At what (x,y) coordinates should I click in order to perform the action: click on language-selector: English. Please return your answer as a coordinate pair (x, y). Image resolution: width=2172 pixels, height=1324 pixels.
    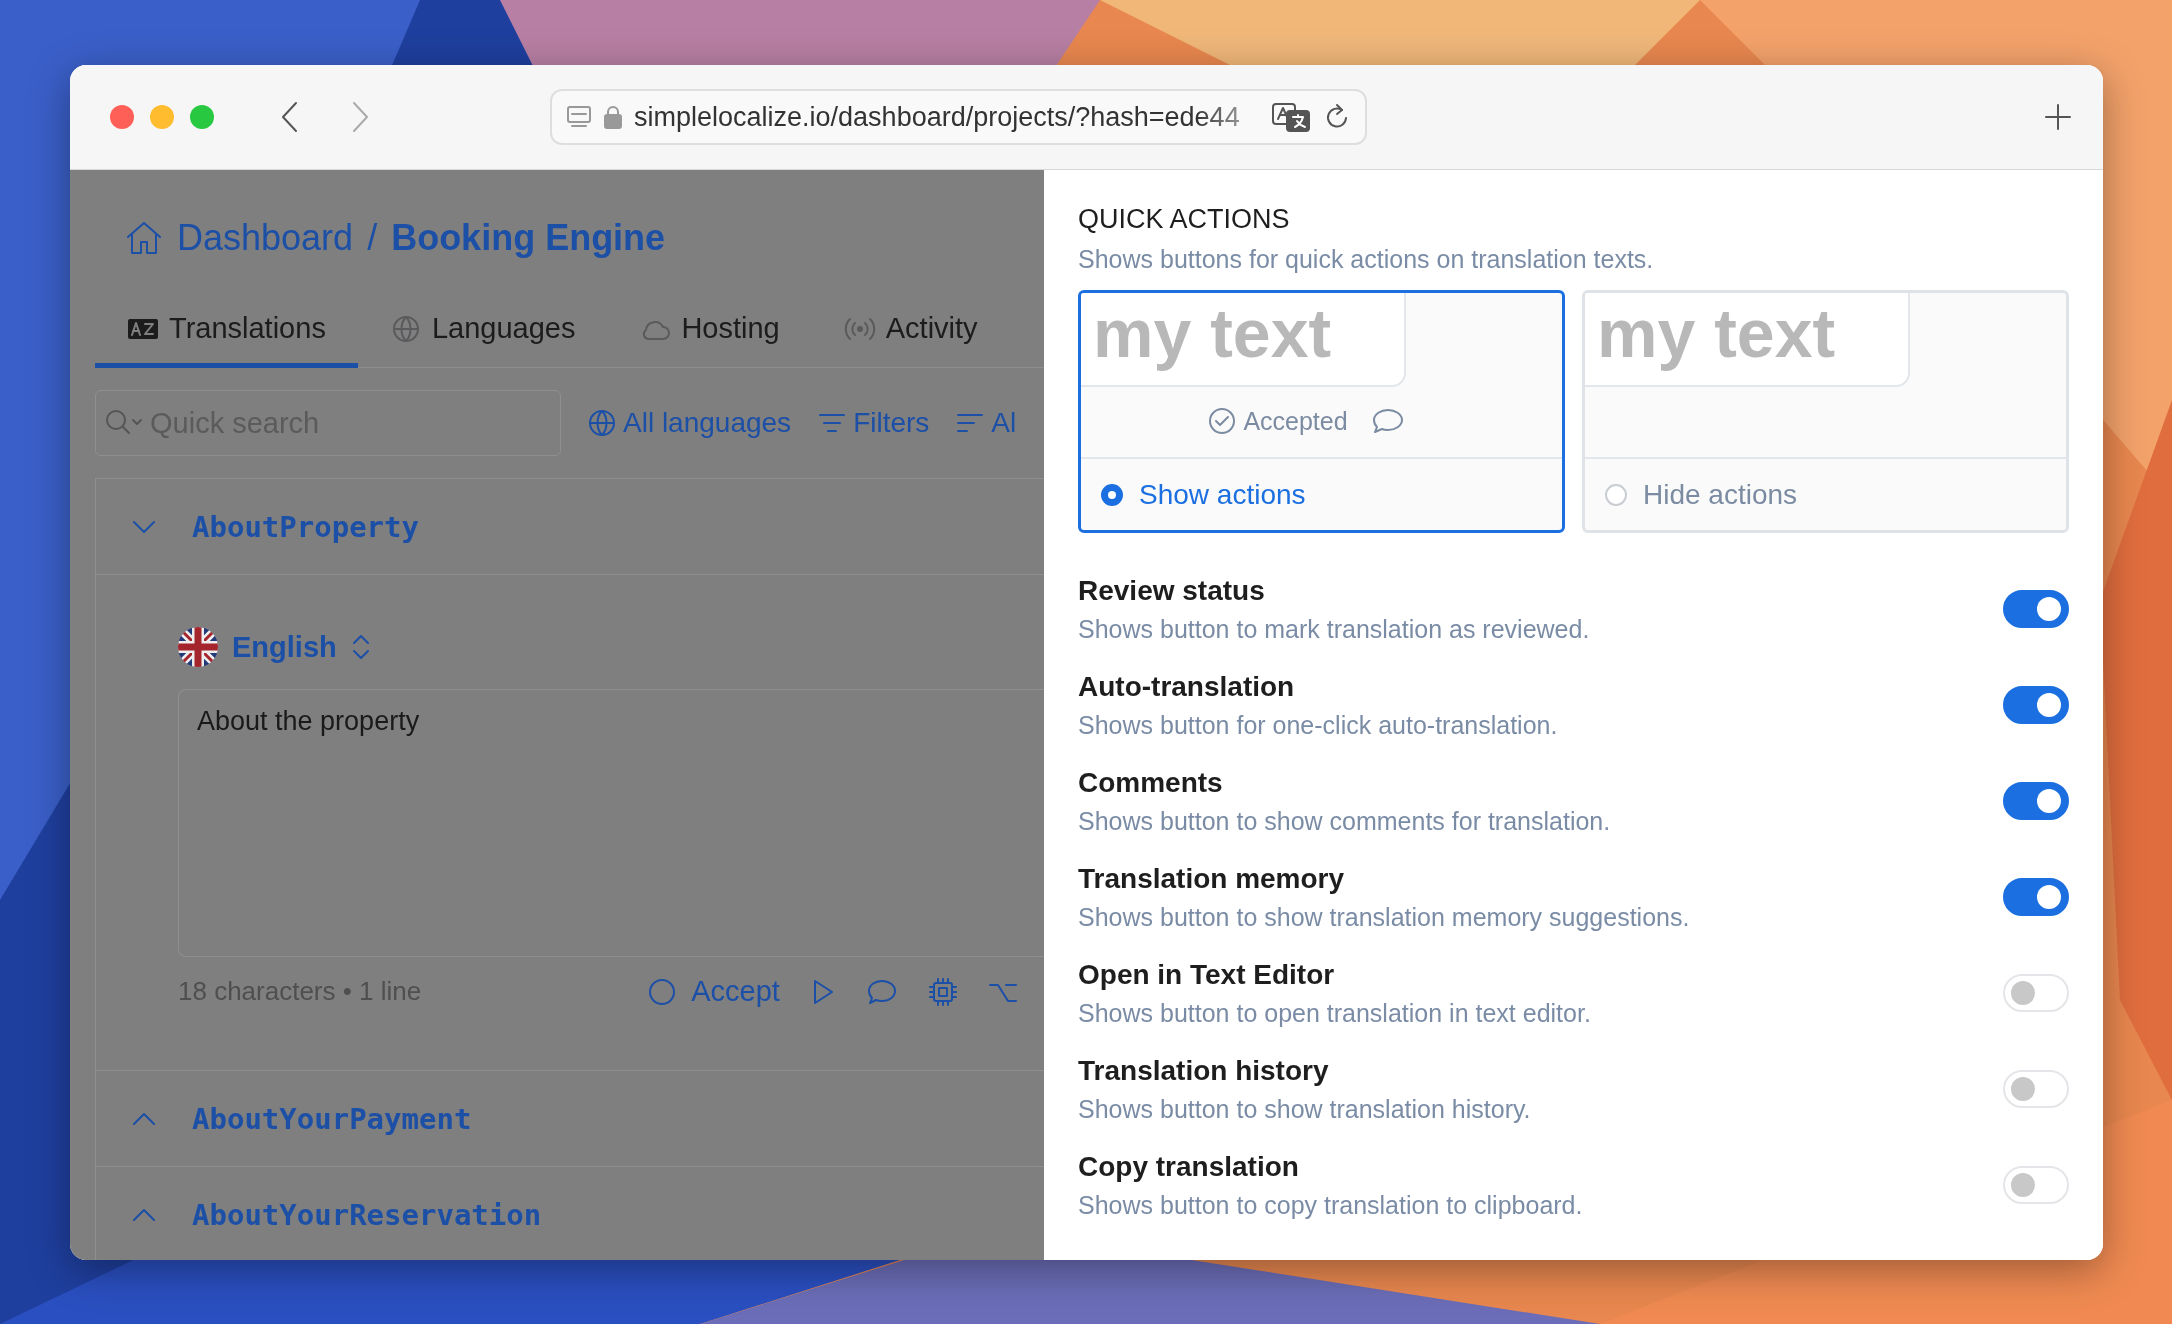
    Looking at the image, I should click on (284, 647).